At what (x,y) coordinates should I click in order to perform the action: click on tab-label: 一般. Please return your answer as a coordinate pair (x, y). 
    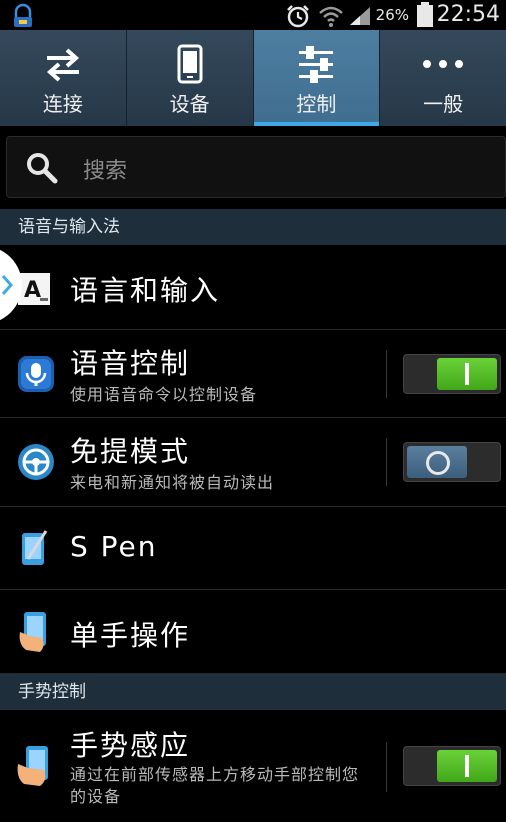
    Looking at the image, I should click on (443, 104).